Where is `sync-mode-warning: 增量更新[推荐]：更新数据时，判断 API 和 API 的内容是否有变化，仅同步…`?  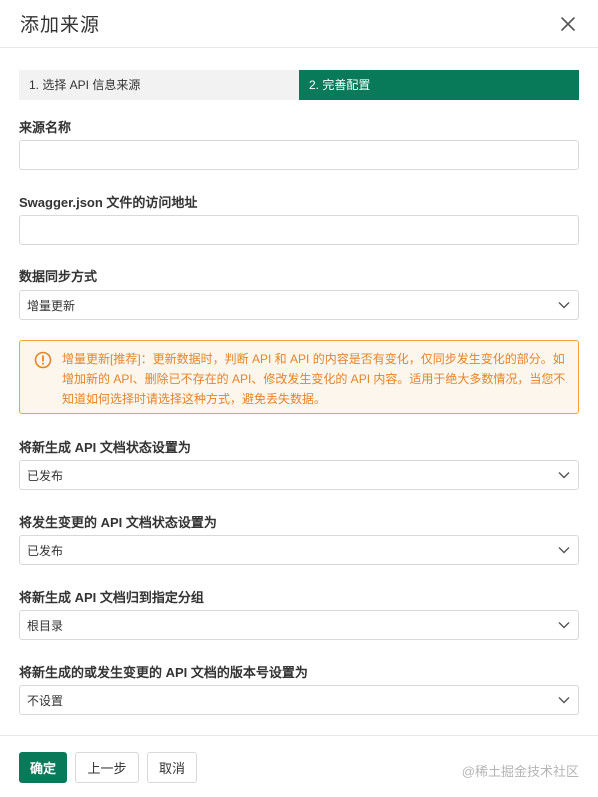
sync-mode-warning: 增量更新[推荐]：更新数据时，判断 API 和 API 的内容是否有变化，仅同步… is located at coordinates (299, 377).